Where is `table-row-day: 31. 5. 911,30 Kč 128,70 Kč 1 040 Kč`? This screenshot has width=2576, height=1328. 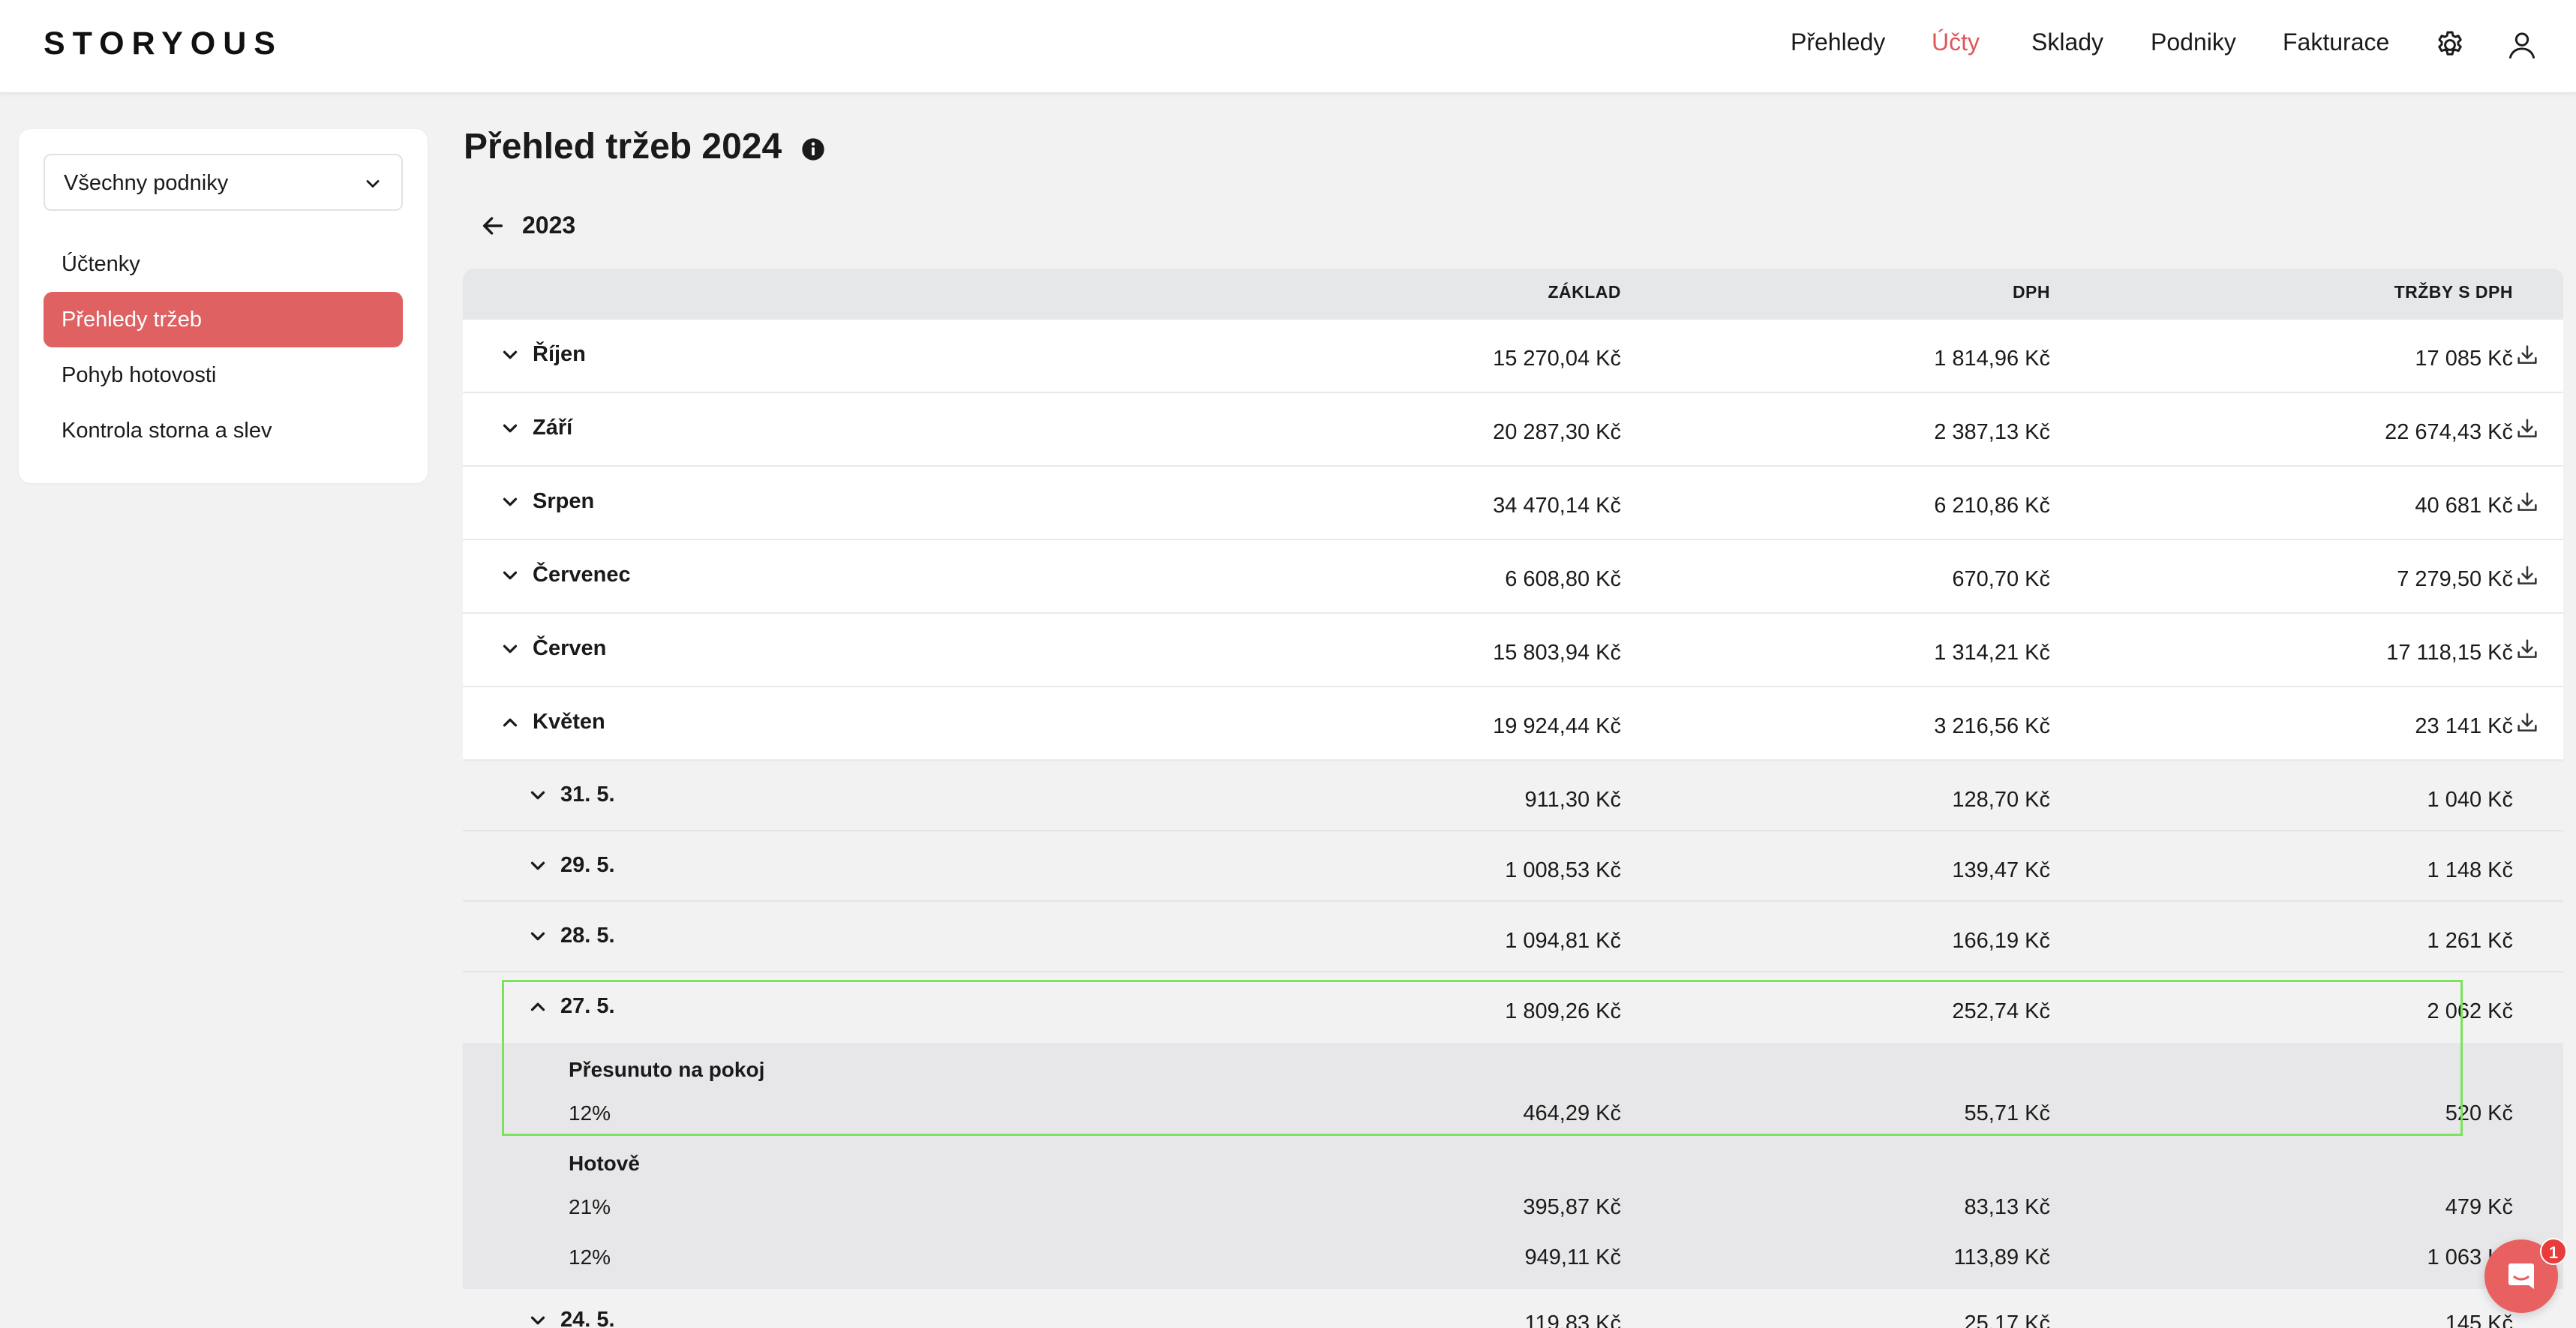 table-row-day: 31. 5. 911,30 Kč 128,70 Kč 1 040 Kč is located at coordinates (1513, 796).